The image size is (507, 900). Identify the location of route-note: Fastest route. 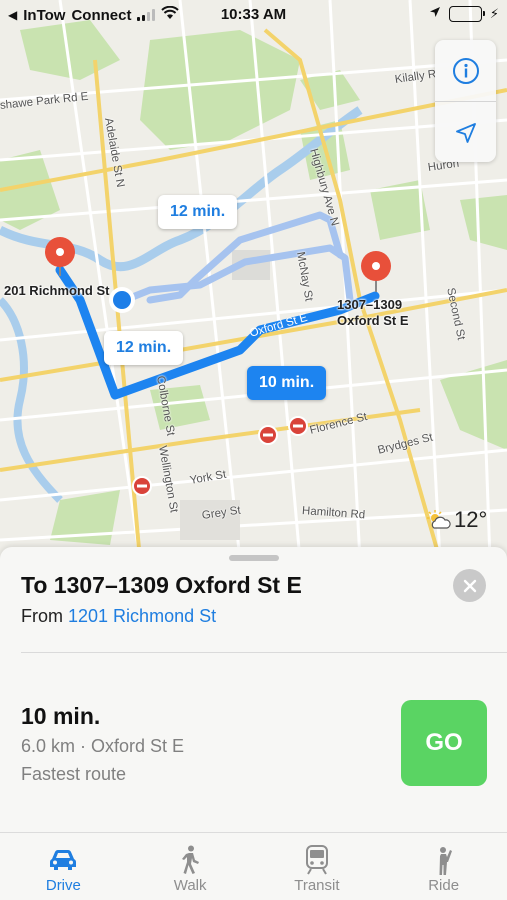
(74, 774).